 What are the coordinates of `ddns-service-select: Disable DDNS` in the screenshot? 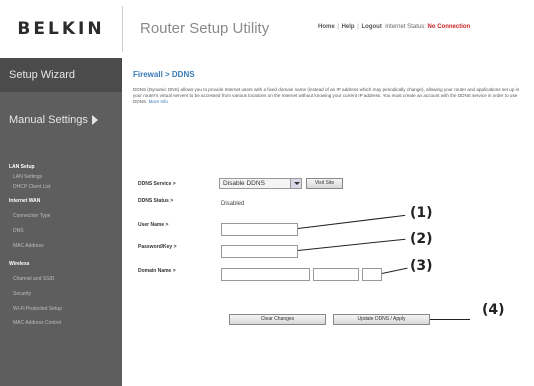 It's located at (260, 183).